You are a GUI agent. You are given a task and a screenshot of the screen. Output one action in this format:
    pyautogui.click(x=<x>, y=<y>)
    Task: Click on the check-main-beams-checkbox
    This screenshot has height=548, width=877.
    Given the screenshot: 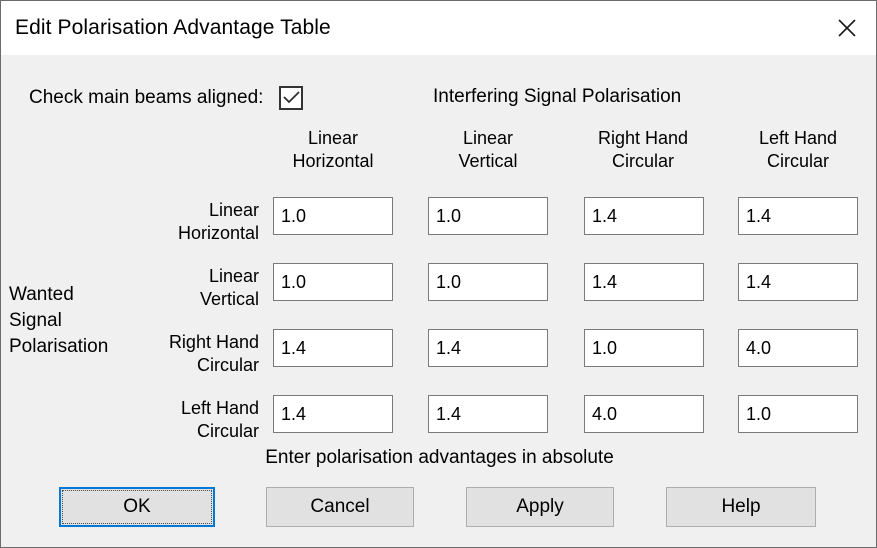 What is the action you would take?
    pyautogui.click(x=291, y=98)
    